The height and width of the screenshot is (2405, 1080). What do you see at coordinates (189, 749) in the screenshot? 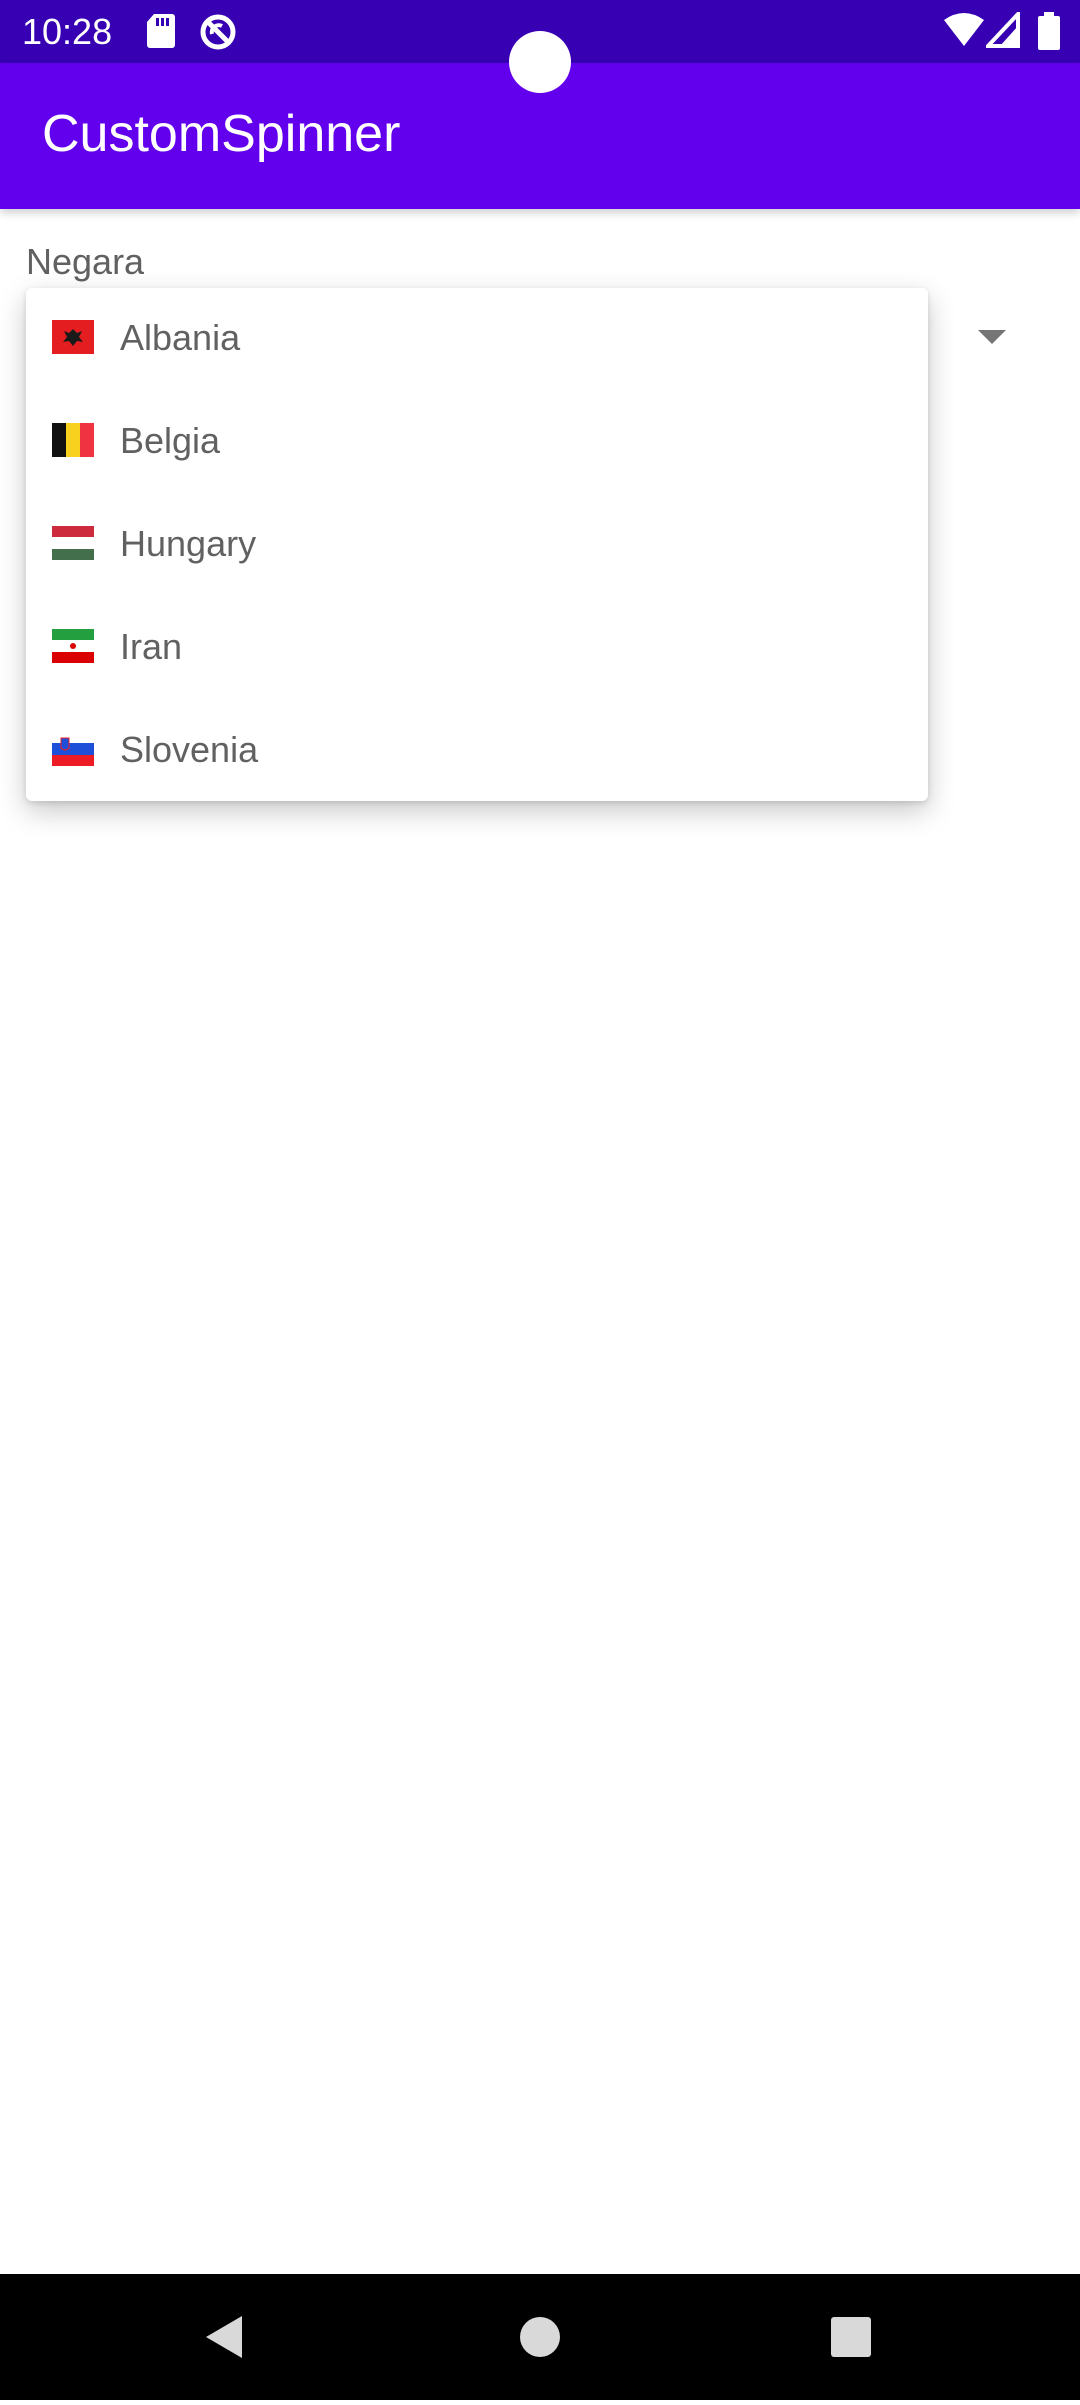
I see `dropdown-item-label: Slovenia` at bounding box center [189, 749].